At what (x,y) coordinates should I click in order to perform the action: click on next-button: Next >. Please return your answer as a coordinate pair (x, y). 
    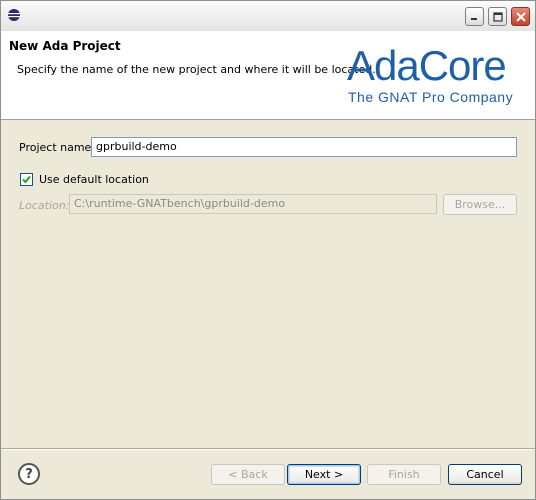
    Looking at the image, I should click on (324, 474).